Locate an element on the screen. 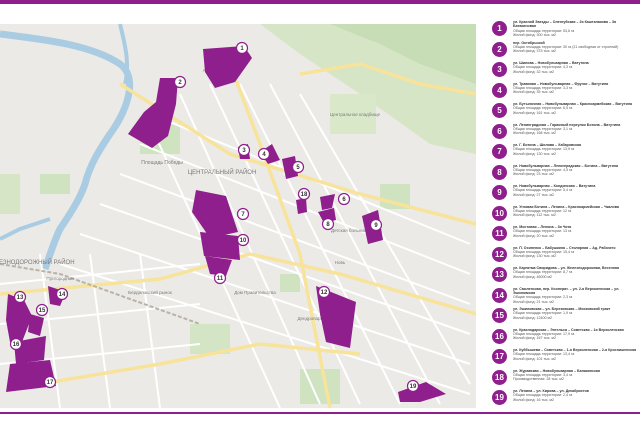 The height and width of the screenshot is (425, 640). place-label-market: Бердаловский рынок is located at coordinates (150, 292).